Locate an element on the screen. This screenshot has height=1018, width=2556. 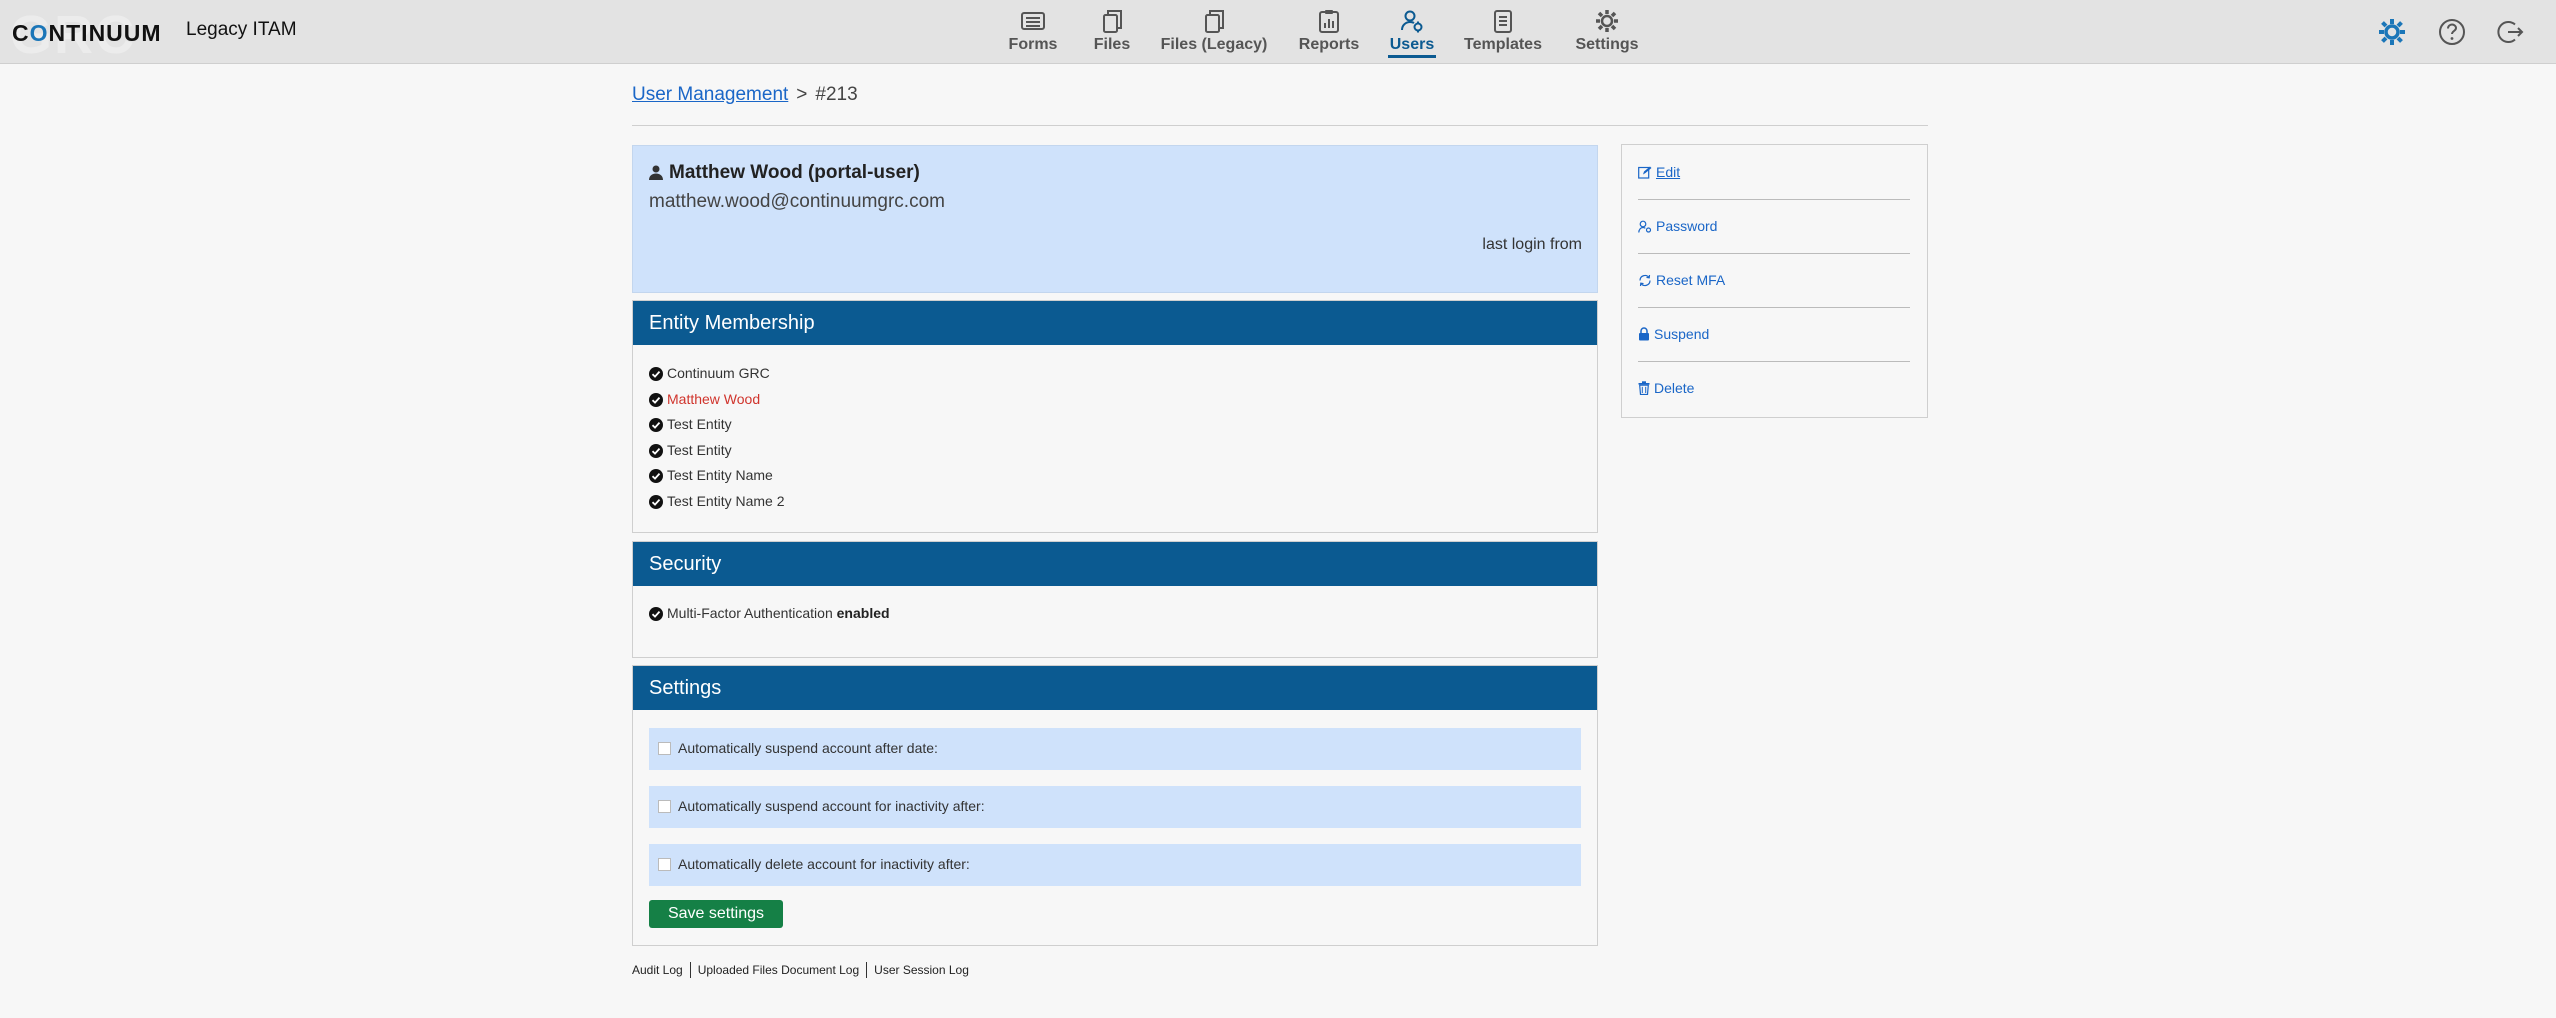
app-name: Legacy ITAM is located at coordinates (241, 29).